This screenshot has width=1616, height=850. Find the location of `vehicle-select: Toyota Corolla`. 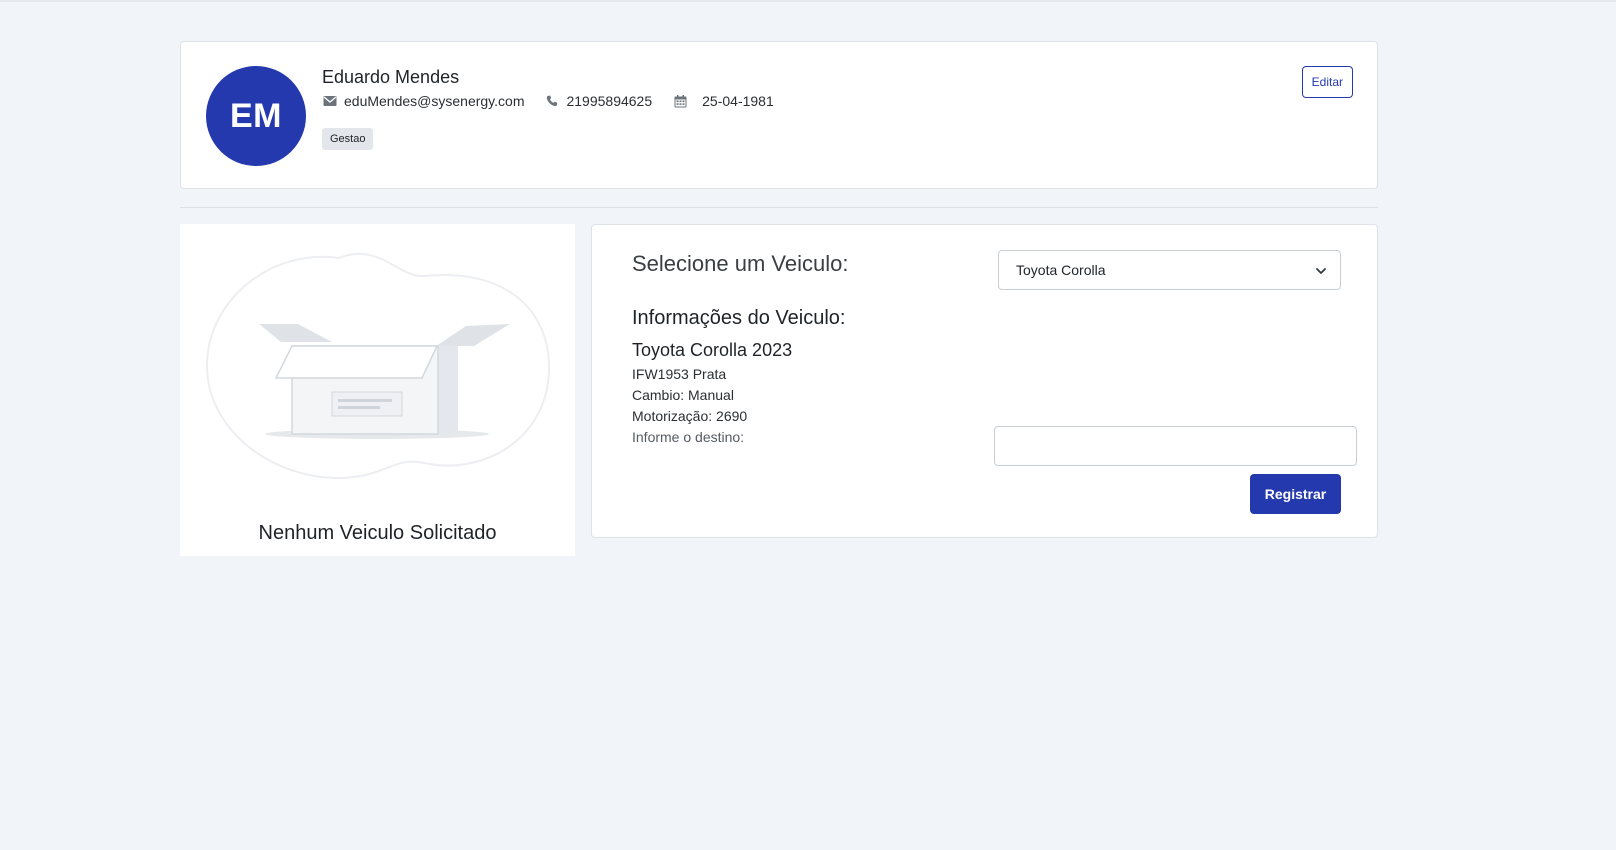

vehicle-select: Toyota Corolla is located at coordinates (1169, 270).